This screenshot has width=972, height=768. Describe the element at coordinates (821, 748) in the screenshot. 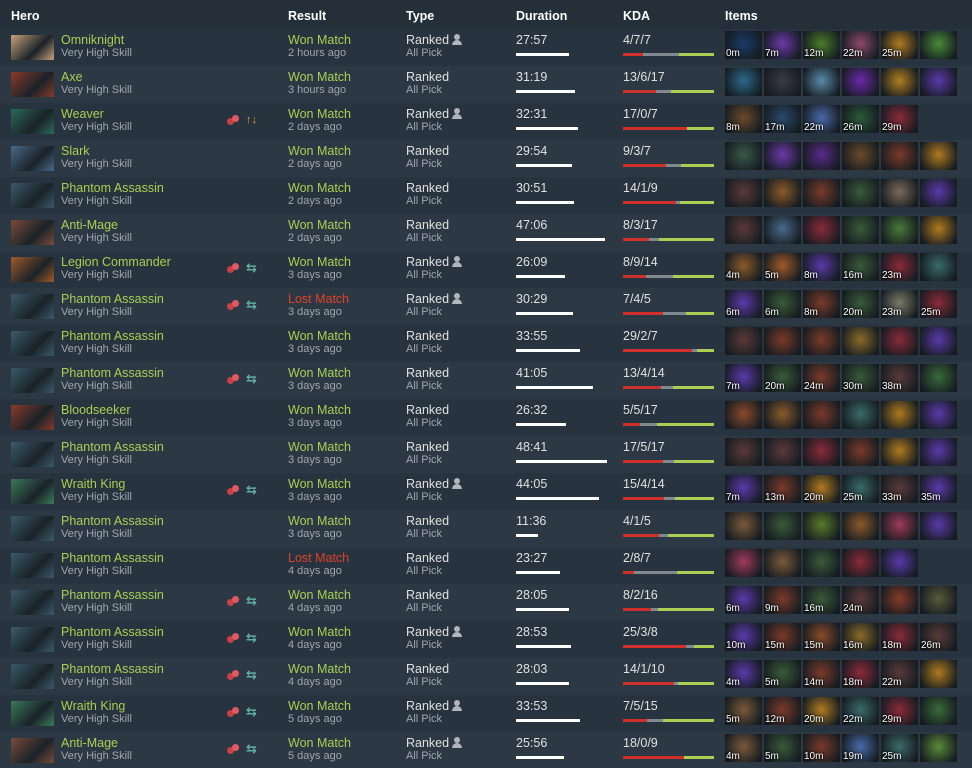

I see `item-icon: 10m` at that location.